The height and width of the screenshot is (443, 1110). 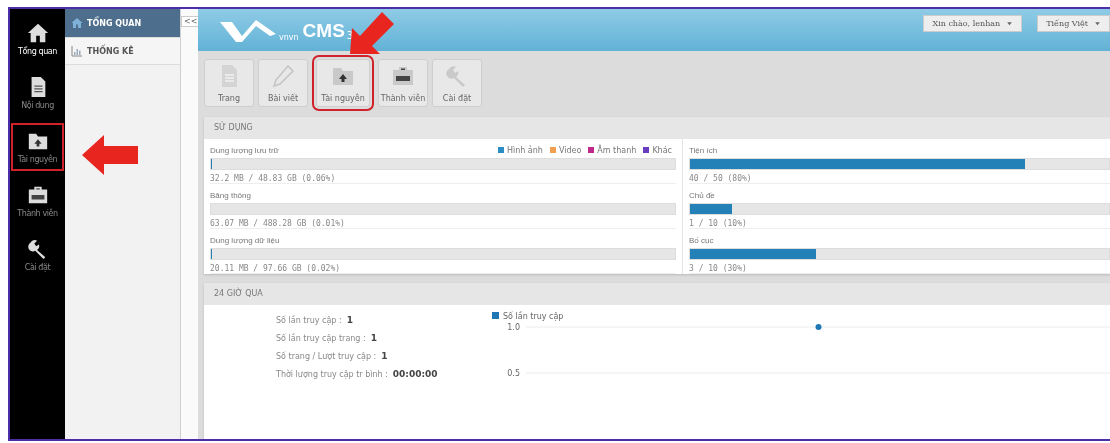 I want to click on language-menu: Tiếng Việt, so click(x=1073, y=23).